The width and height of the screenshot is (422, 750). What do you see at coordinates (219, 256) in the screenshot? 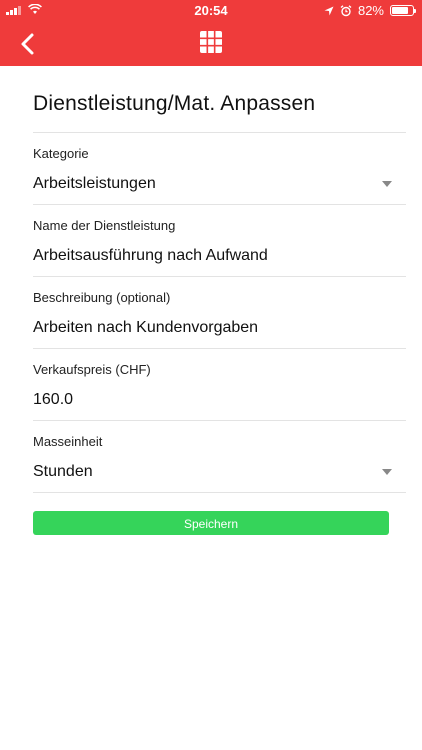
I see `service-name-input` at bounding box center [219, 256].